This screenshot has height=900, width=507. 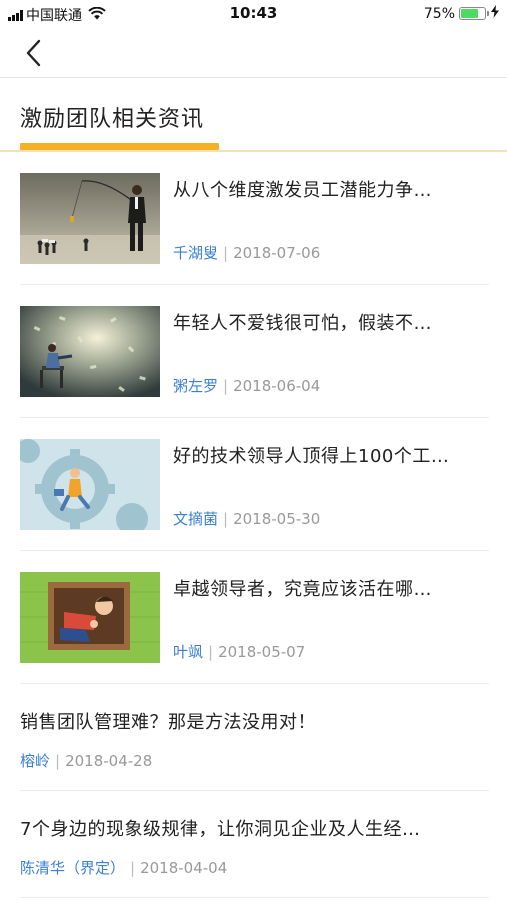 I want to click on article-meta: 陈清华（界定） | 2018-04-04, so click(x=123, y=867).